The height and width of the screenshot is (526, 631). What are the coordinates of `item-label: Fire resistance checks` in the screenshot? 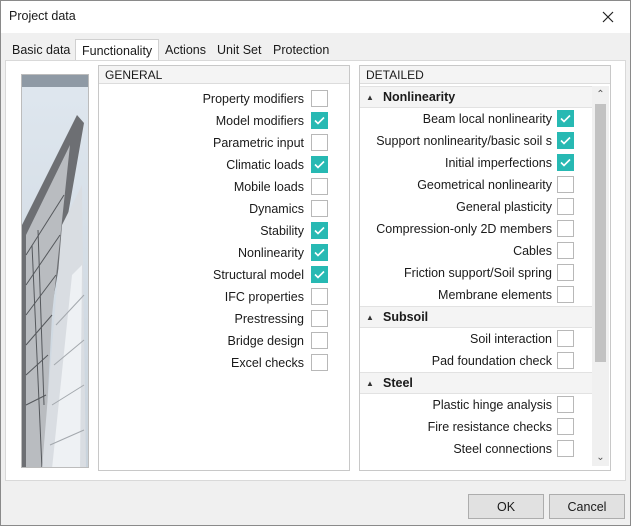 It's located at (489, 427).